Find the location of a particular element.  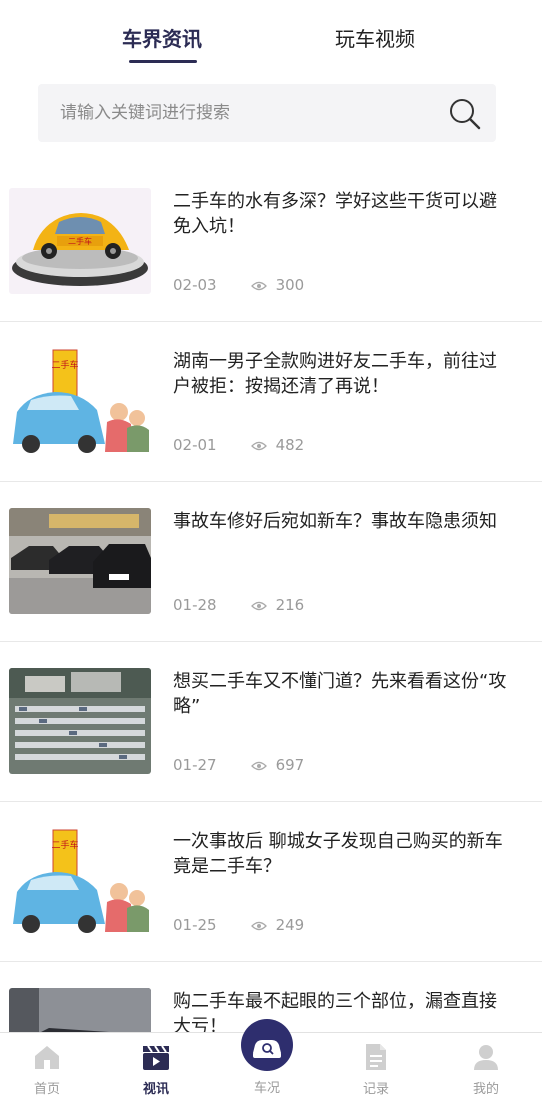

article-views: 249 is located at coordinates (290, 925).